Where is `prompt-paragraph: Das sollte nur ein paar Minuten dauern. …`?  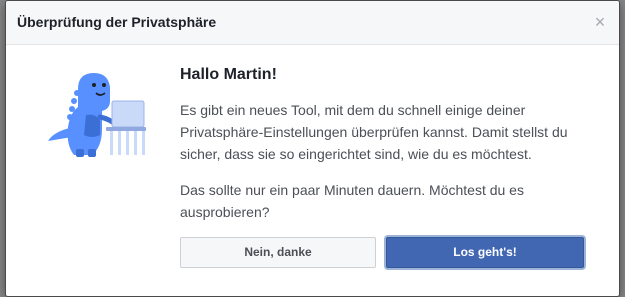 prompt-paragraph: Das sollte nur ein paar Minuten dauern. … is located at coordinates (352, 201).